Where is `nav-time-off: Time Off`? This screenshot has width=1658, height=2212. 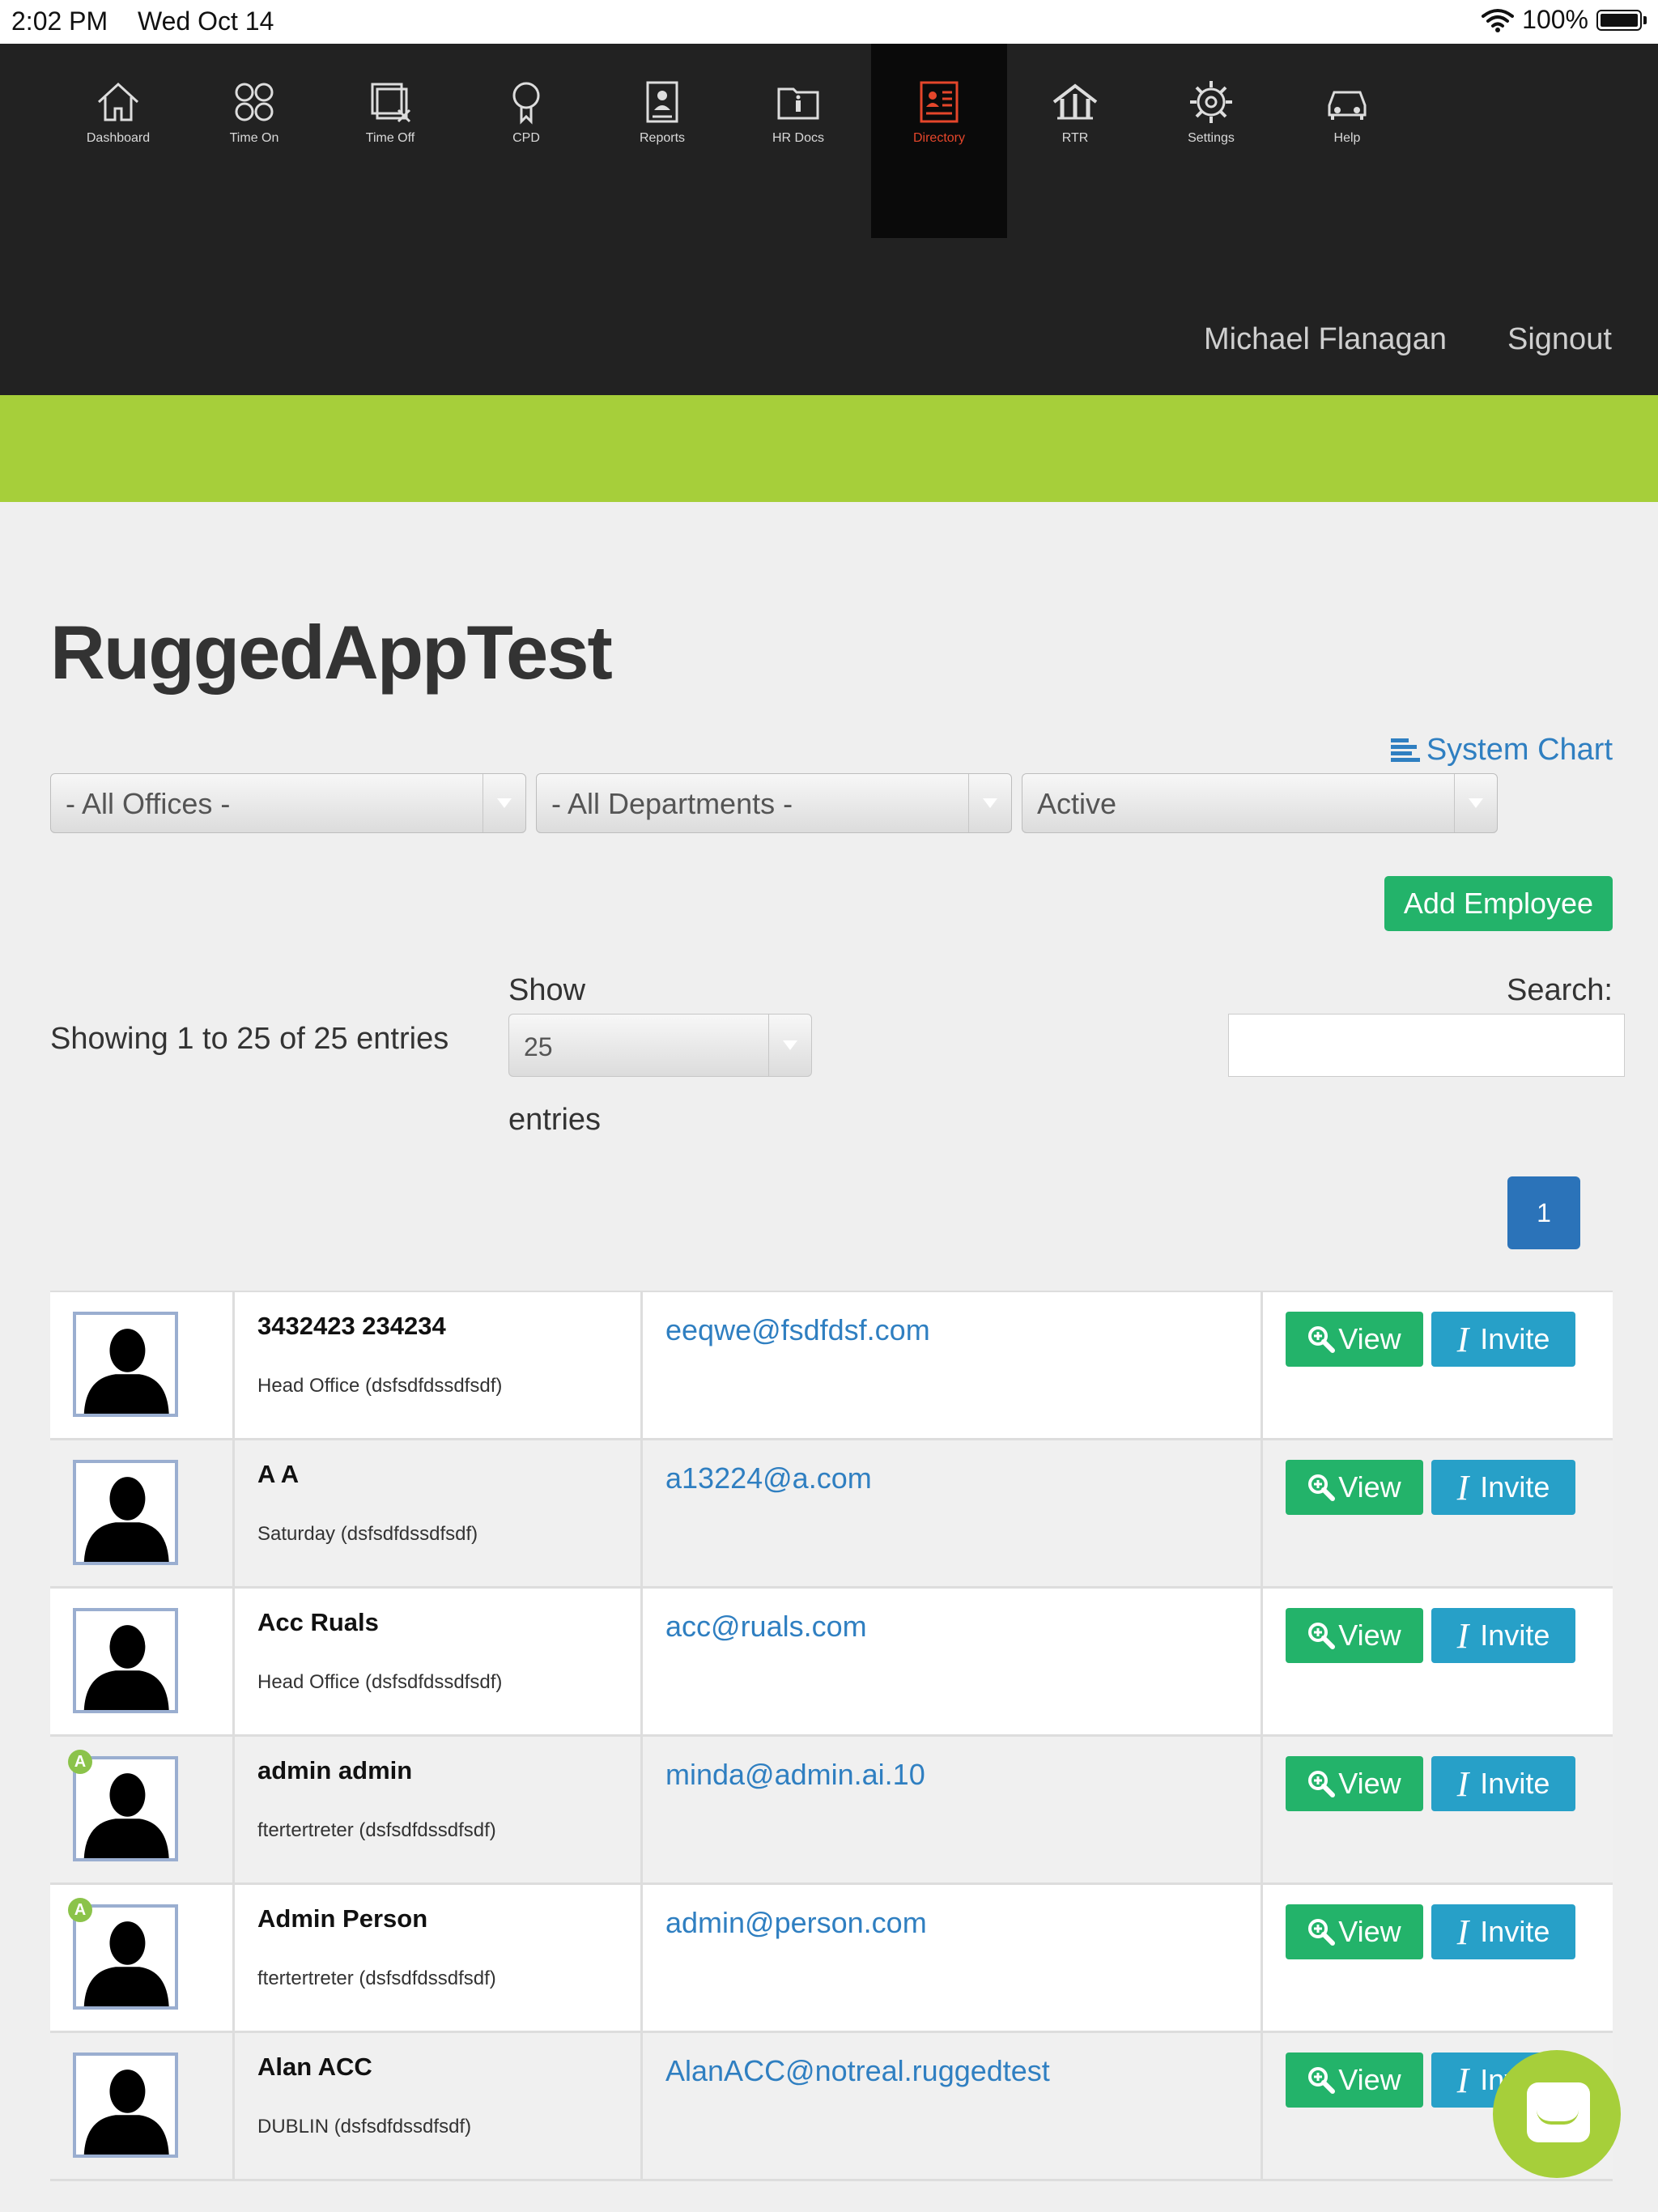 nav-time-off: Time Off is located at coordinates (390, 141).